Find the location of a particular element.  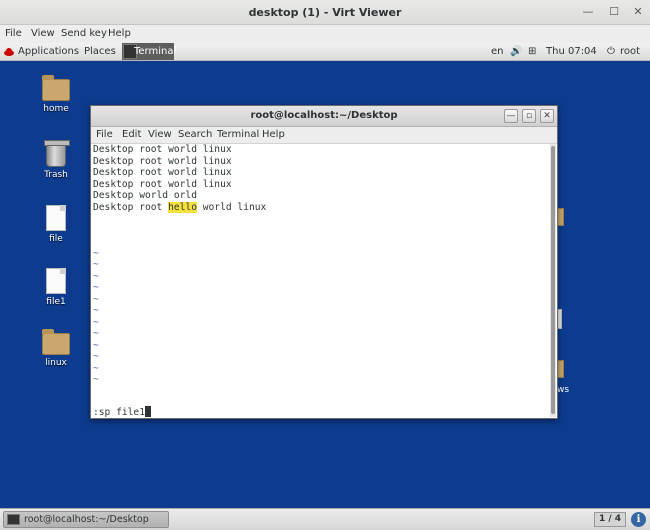

desktop-icon-label: file is located at coordinates (56, 239).